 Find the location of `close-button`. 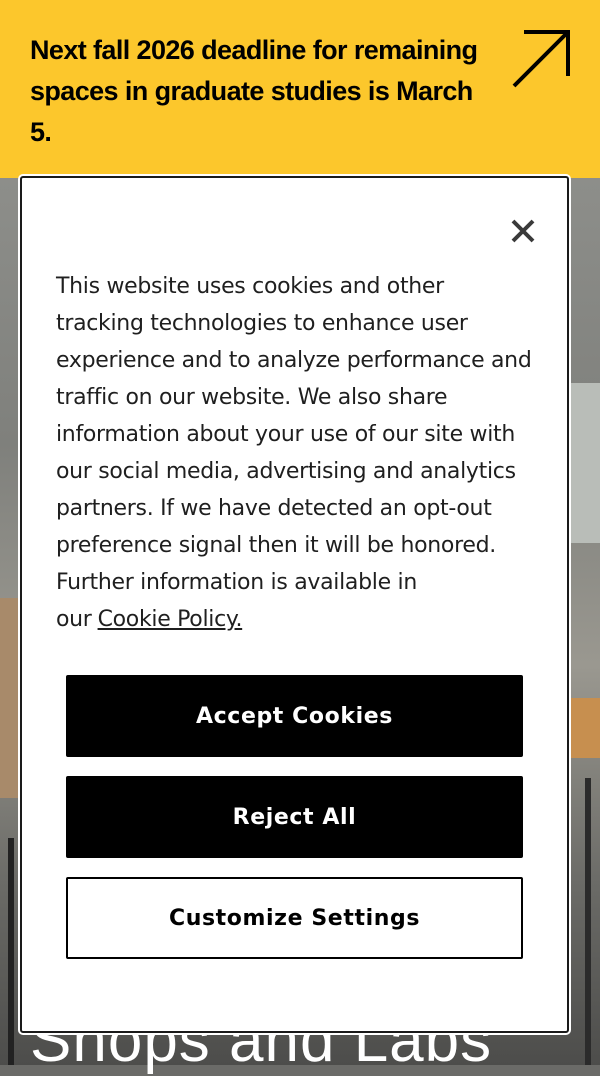

close-button is located at coordinates (523, 231).